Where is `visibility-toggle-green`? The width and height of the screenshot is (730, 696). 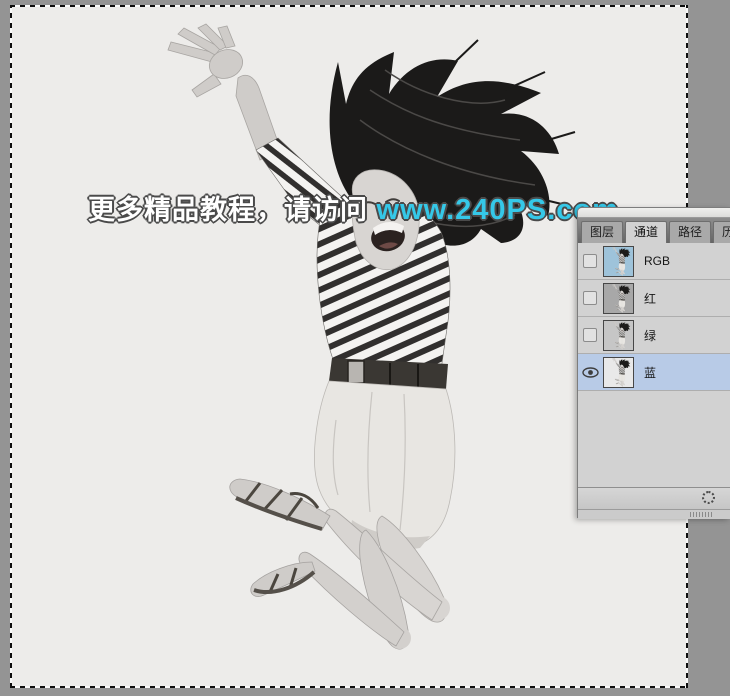 visibility-toggle-green is located at coordinates (590, 335).